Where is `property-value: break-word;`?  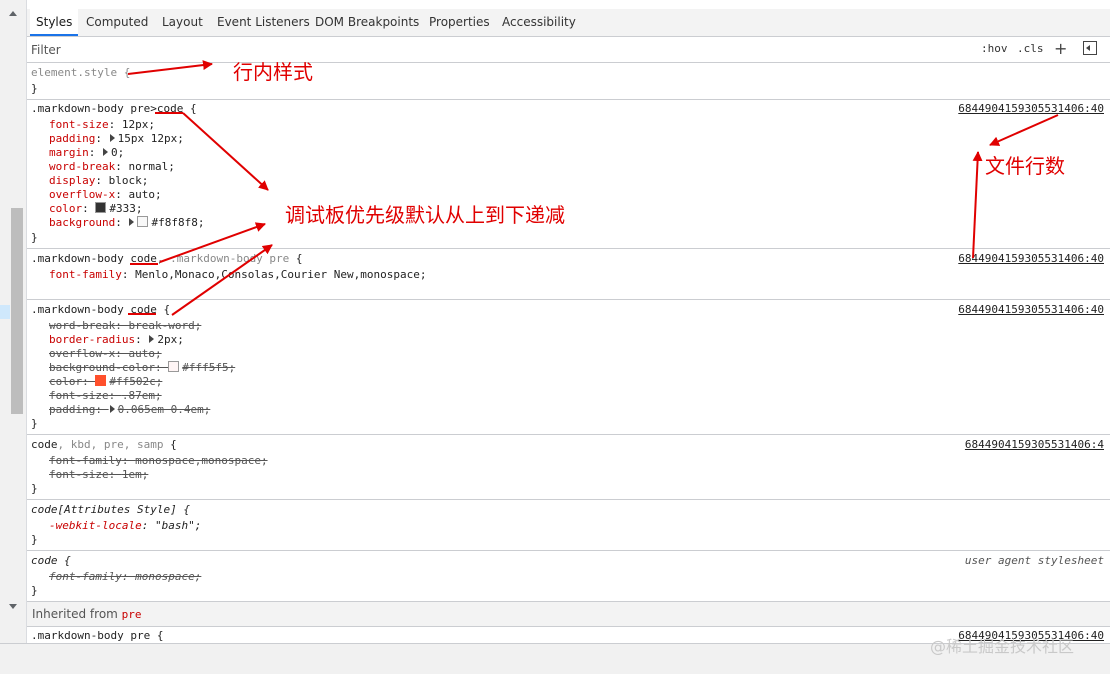 property-value: break-word; is located at coordinates (165, 325).